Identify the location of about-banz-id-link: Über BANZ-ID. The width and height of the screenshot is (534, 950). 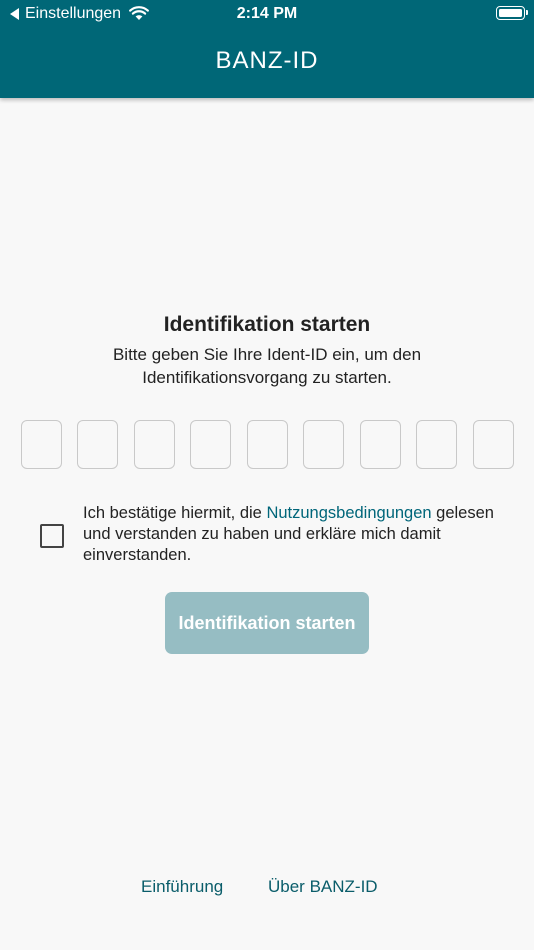
(323, 887).